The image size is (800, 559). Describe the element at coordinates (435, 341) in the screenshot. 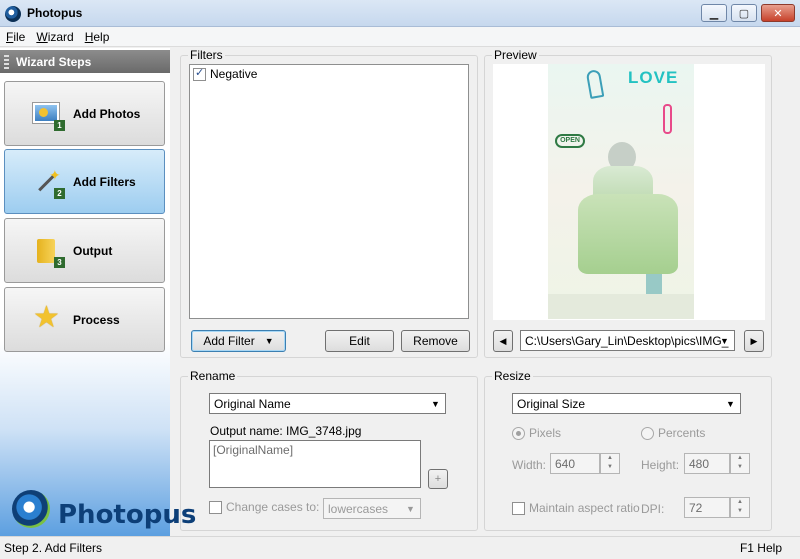

I see `remove-button: Remove` at that location.